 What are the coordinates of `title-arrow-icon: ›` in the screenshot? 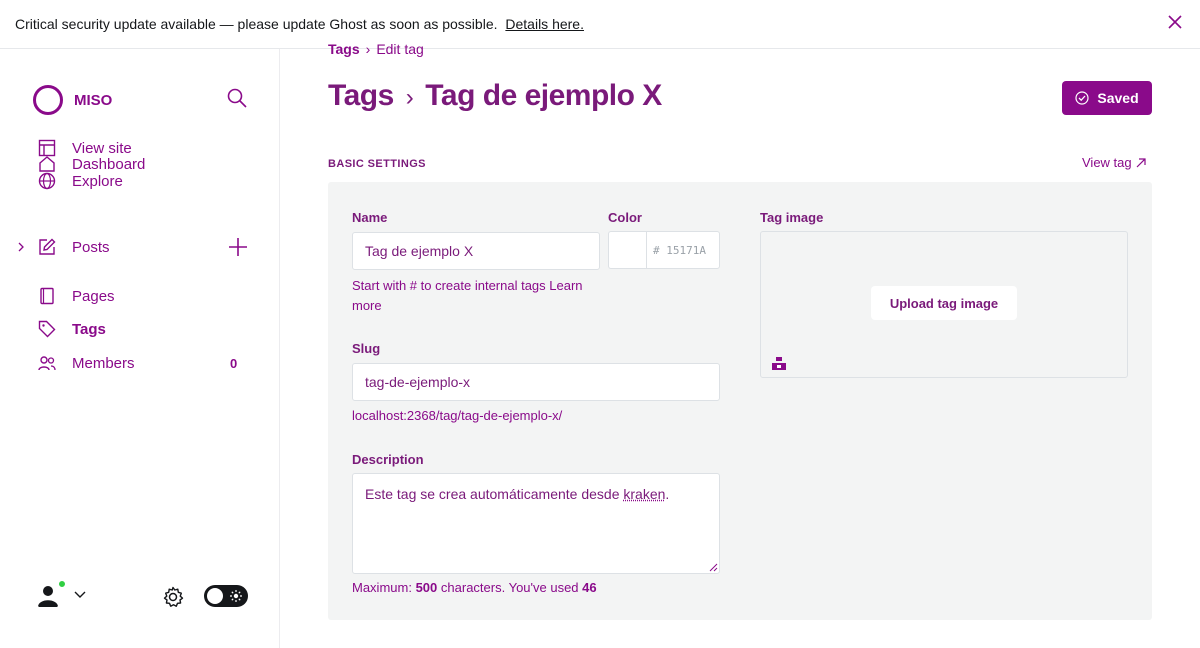 It's located at (409, 97).